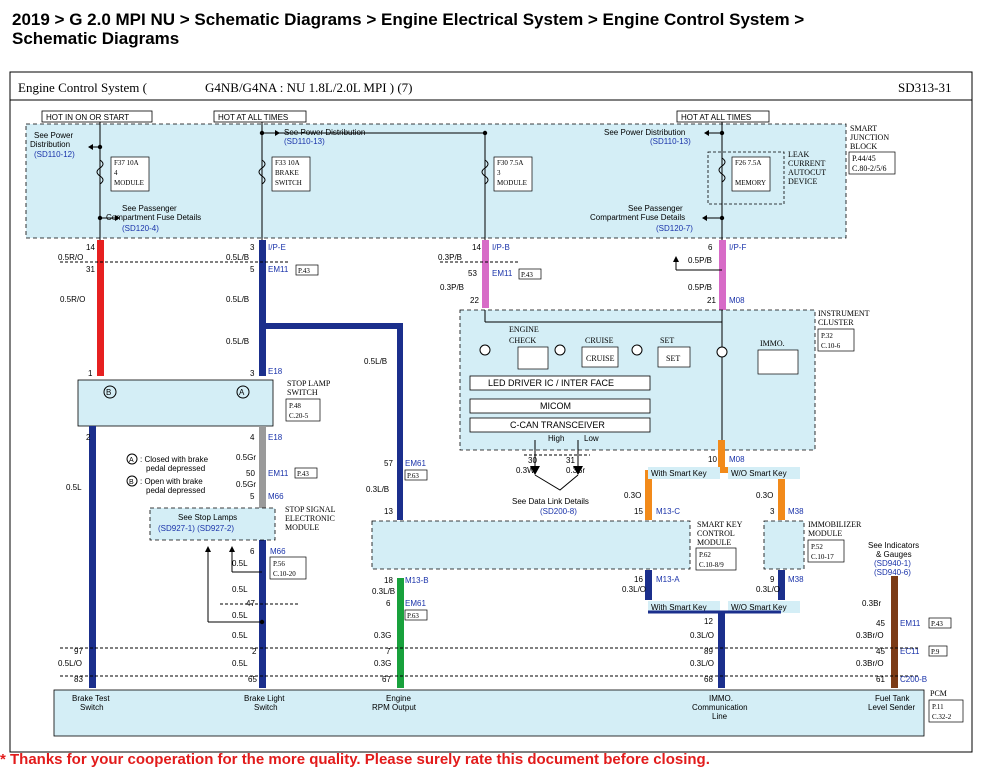 This screenshot has height=768, width=984. Describe the element at coordinates (670, 141) in the screenshot. I see `svg-text: (SD110-13)` at that location.